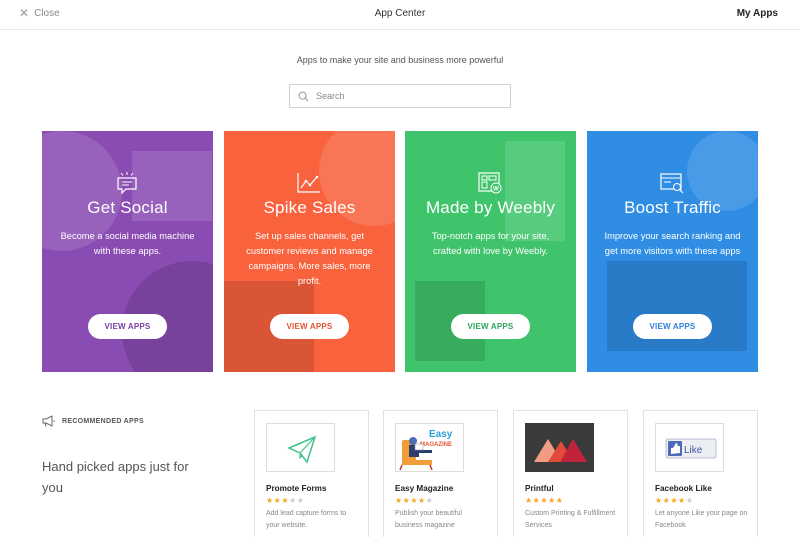 The width and height of the screenshot is (800, 537). I want to click on recommended-label: RECOMMENDED APPS, so click(93, 421).